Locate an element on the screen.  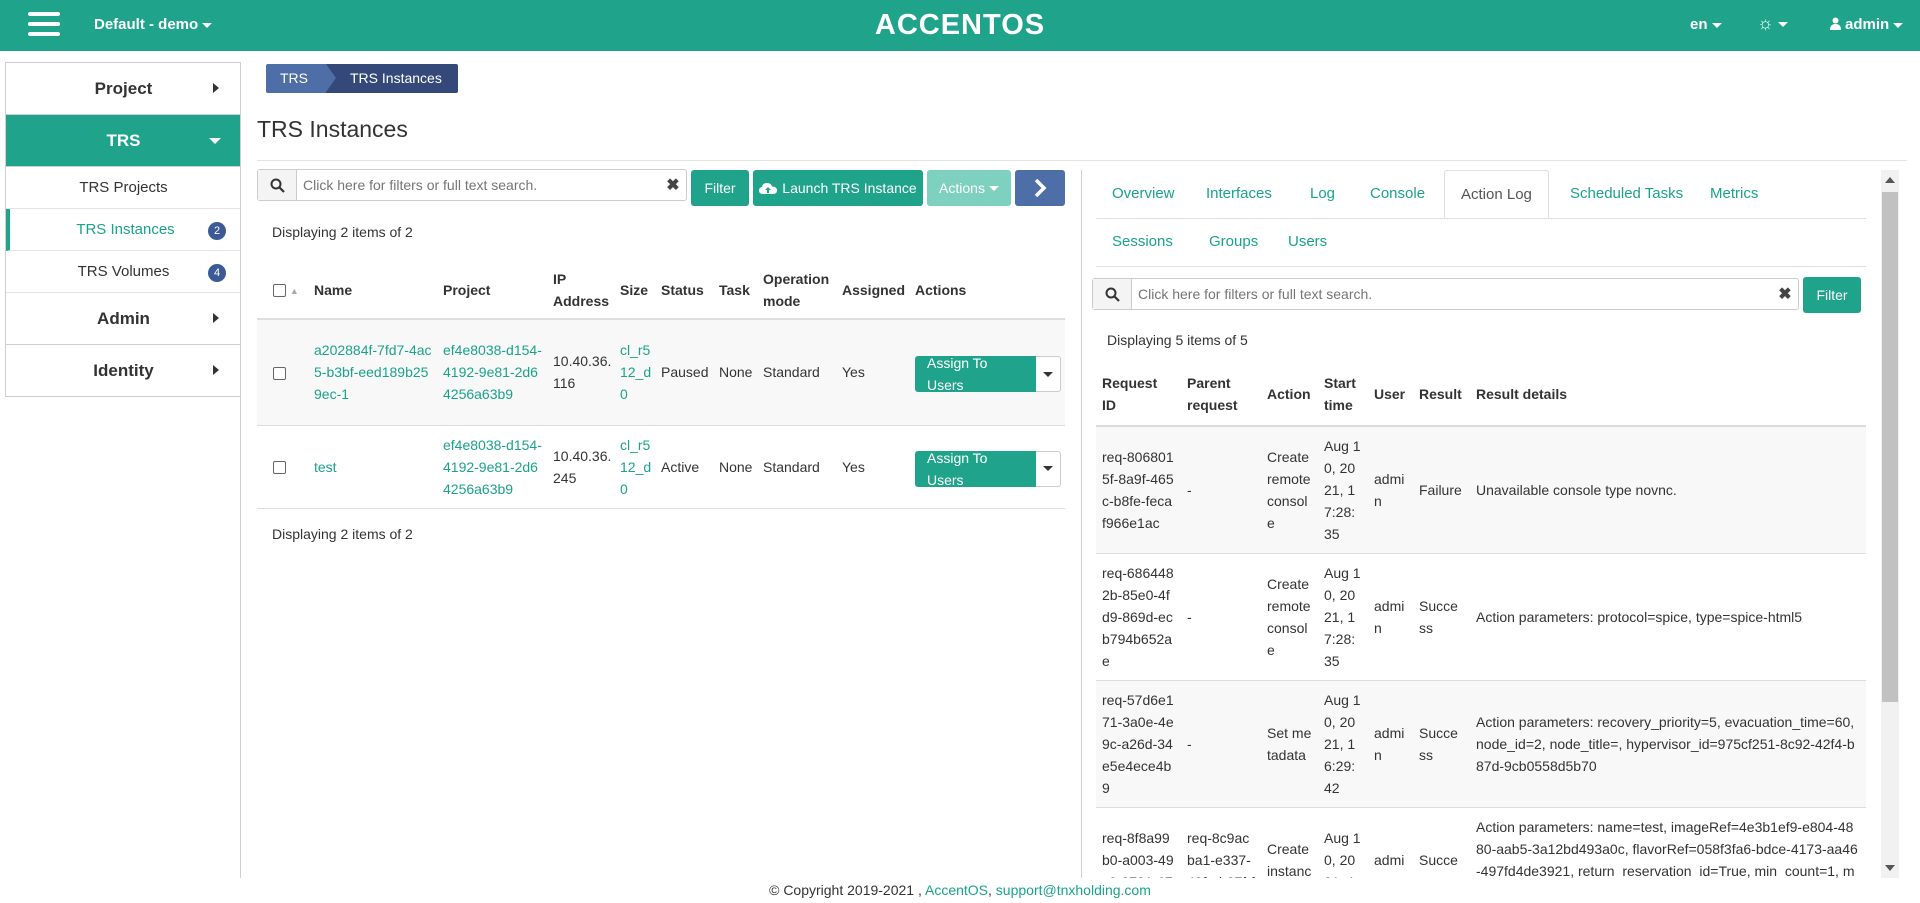
project-selector: Default - demo is located at coordinates (153, 24).